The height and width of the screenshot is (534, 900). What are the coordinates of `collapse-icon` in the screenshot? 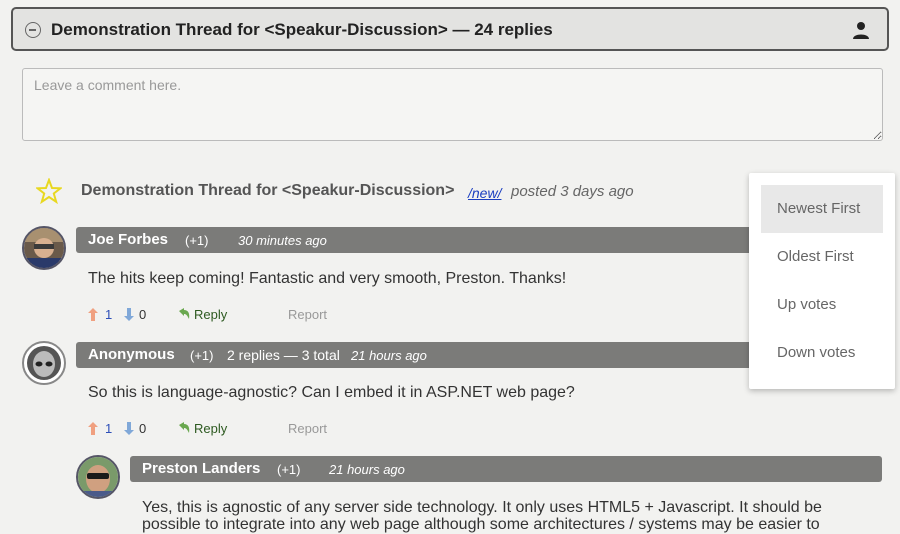 It's located at (33, 30).